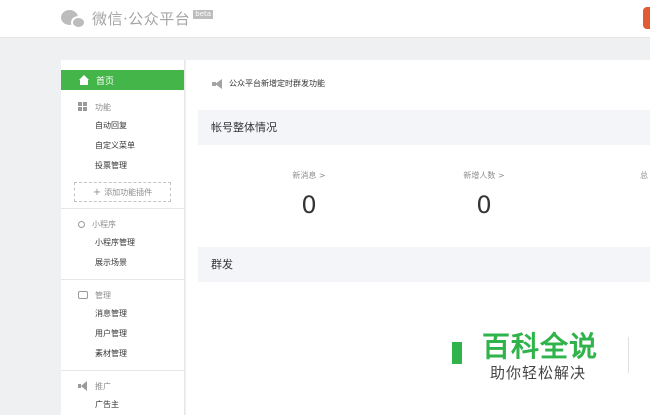  Describe the element at coordinates (646, 18) in the screenshot. I see `user-avatar` at that location.